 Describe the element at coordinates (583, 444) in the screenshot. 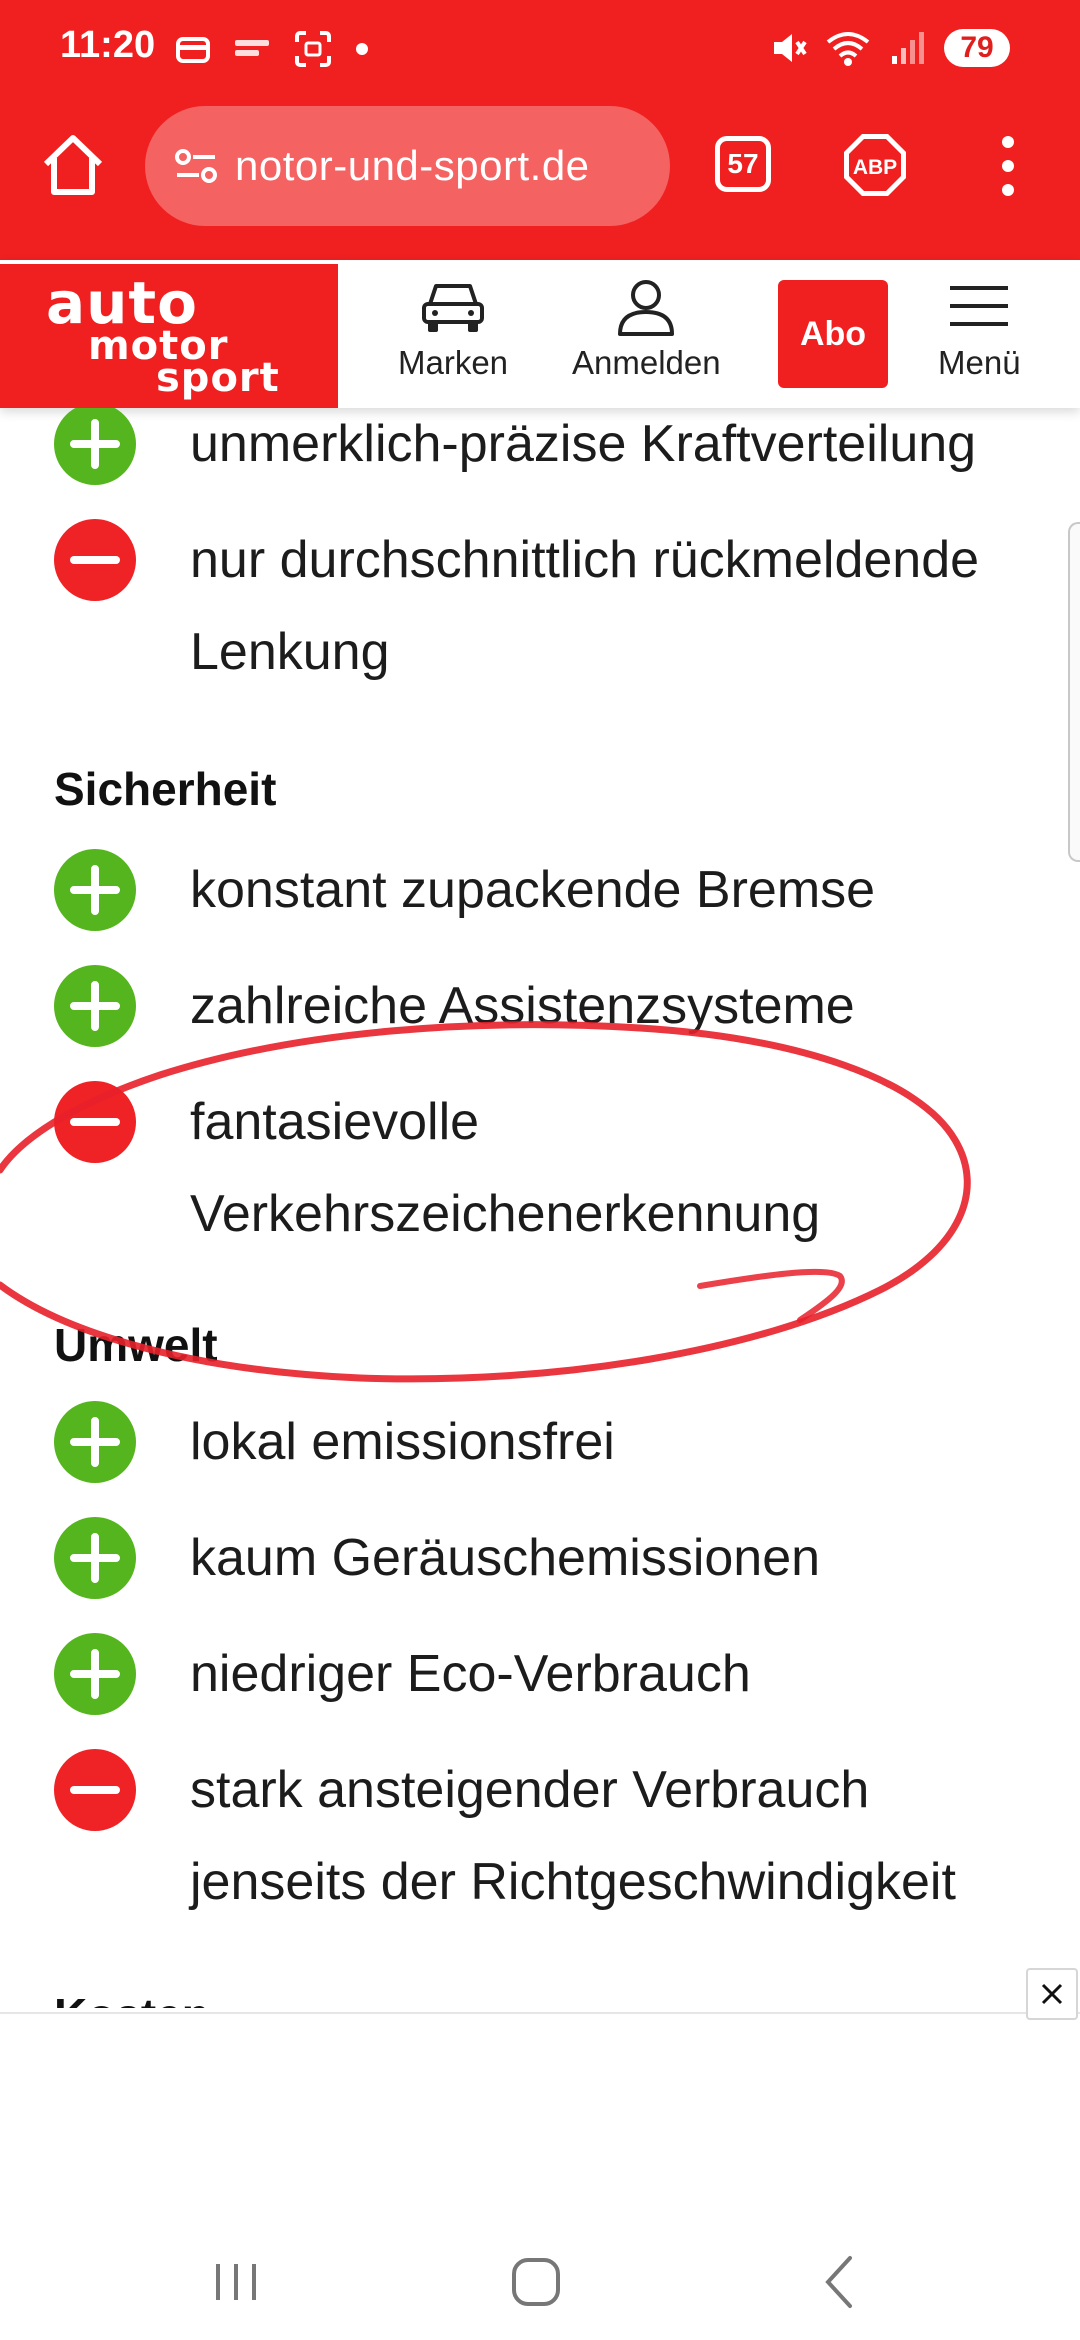

I see `item-text: unmerklich-präzise Kraftverteilung` at that location.